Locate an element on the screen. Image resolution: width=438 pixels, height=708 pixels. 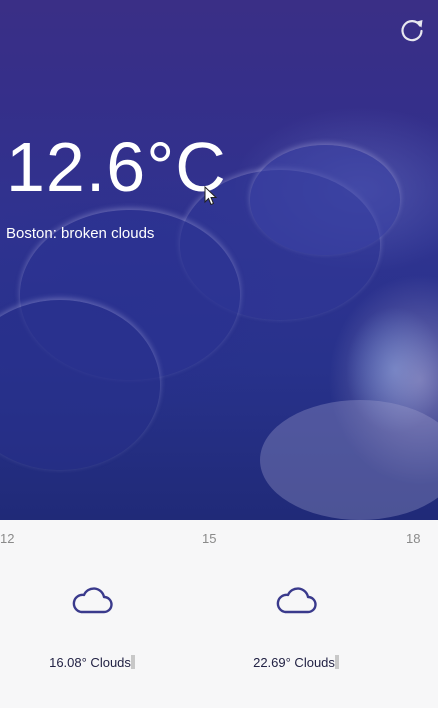
refresh-icon is located at coordinates (412, 30).